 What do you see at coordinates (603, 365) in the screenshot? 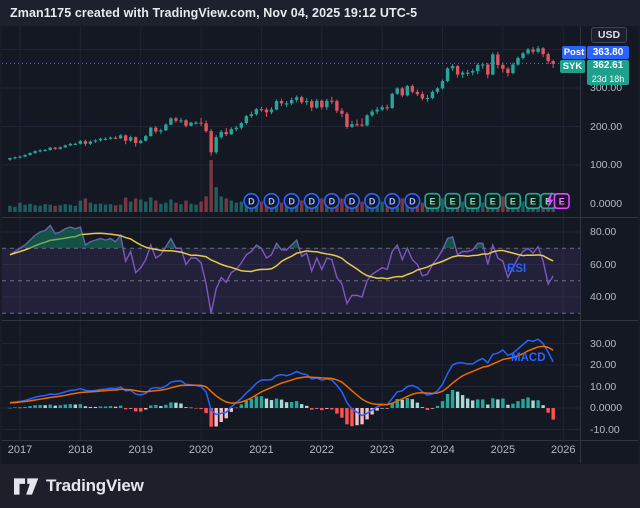
I see `price-scale-tick: 20.00` at bounding box center [603, 365].